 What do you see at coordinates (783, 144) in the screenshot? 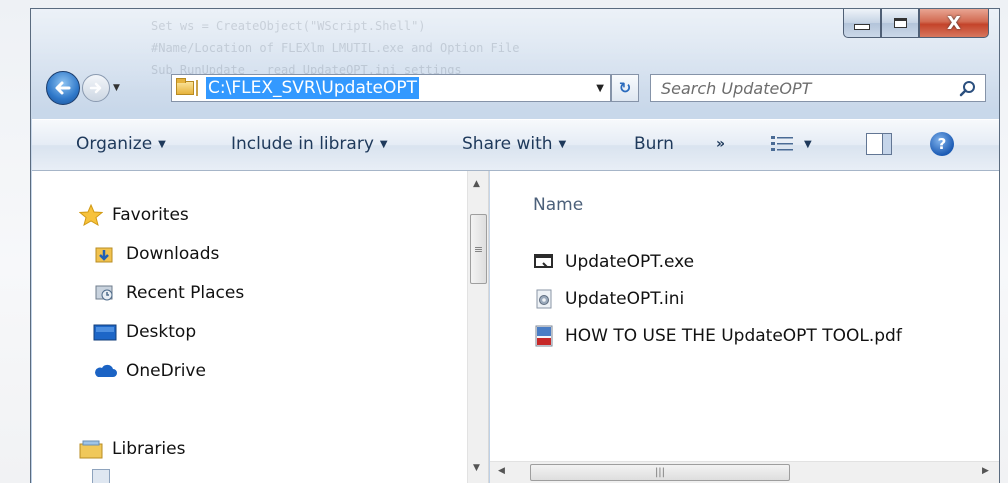
I see `change-view-icon` at bounding box center [783, 144].